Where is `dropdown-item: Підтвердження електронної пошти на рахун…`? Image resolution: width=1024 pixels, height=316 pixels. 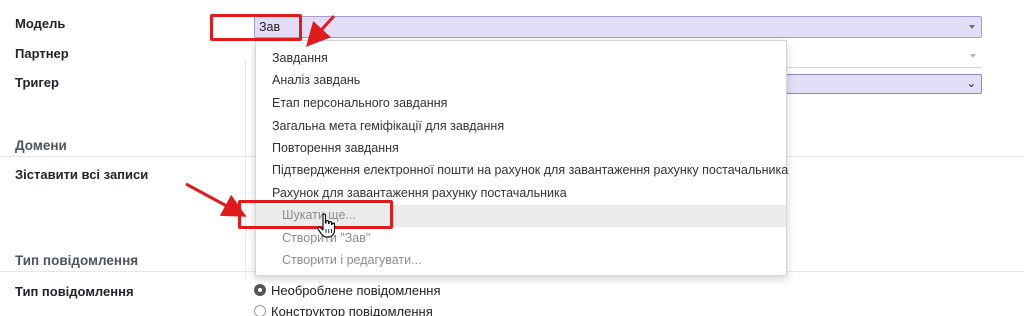 dropdown-item: Підтвердження електронної пошти на рахун… is located at coordinates (530, 170).